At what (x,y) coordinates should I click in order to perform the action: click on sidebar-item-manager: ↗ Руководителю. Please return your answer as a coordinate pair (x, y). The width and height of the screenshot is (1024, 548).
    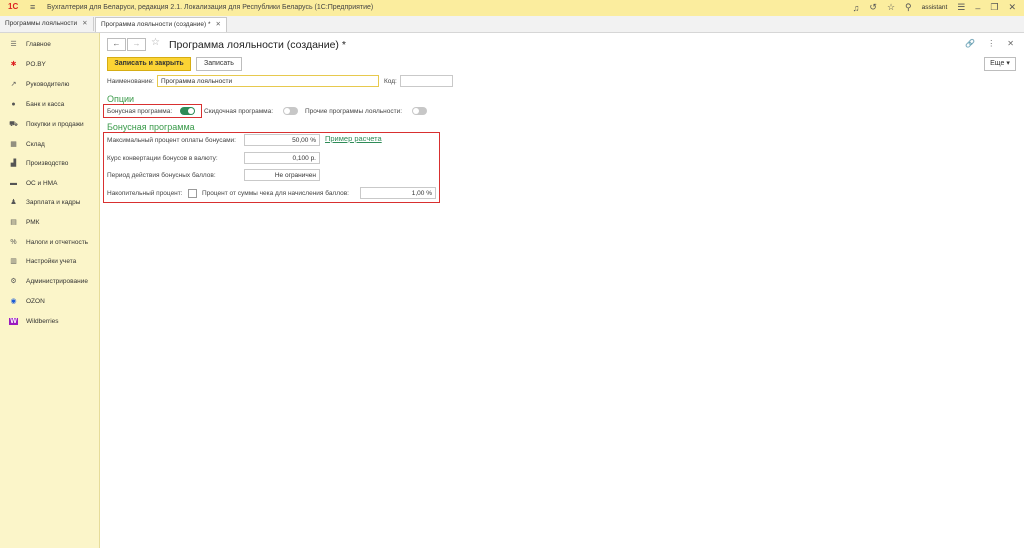
    Looking at the image, I should click on (49, 84).